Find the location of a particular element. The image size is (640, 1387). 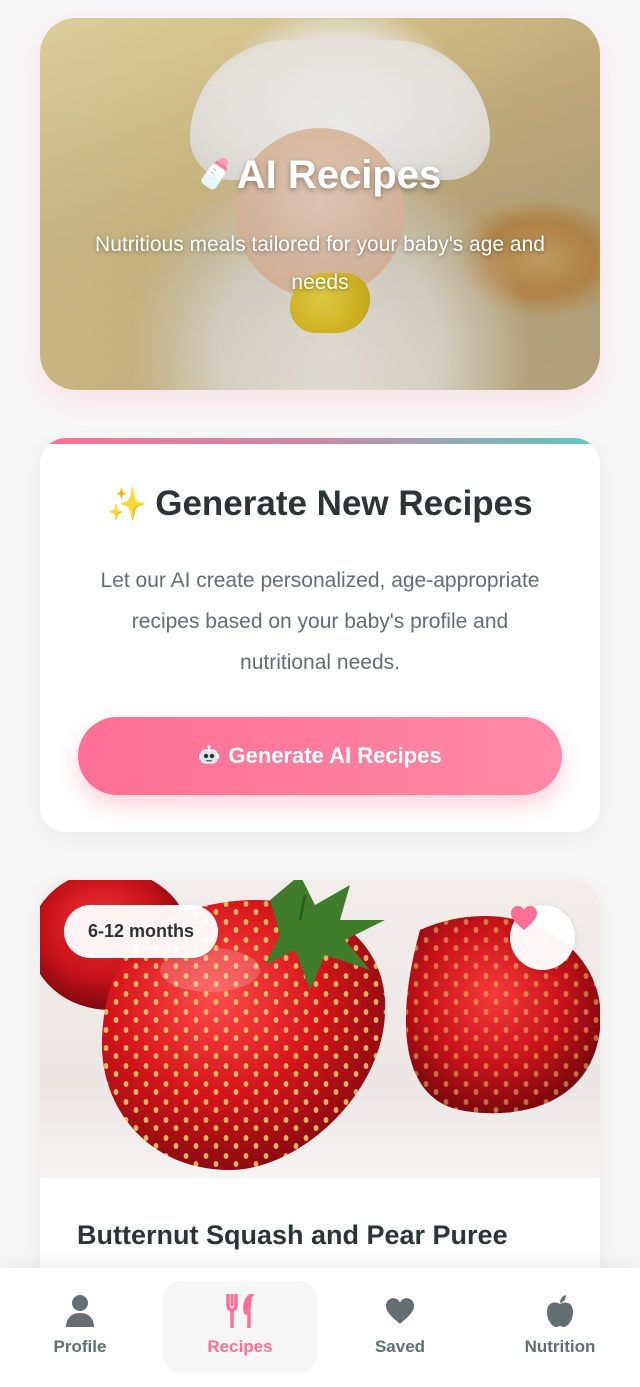

nav-label-nutrition: Nutrition is located at coordinates (560, 1346).